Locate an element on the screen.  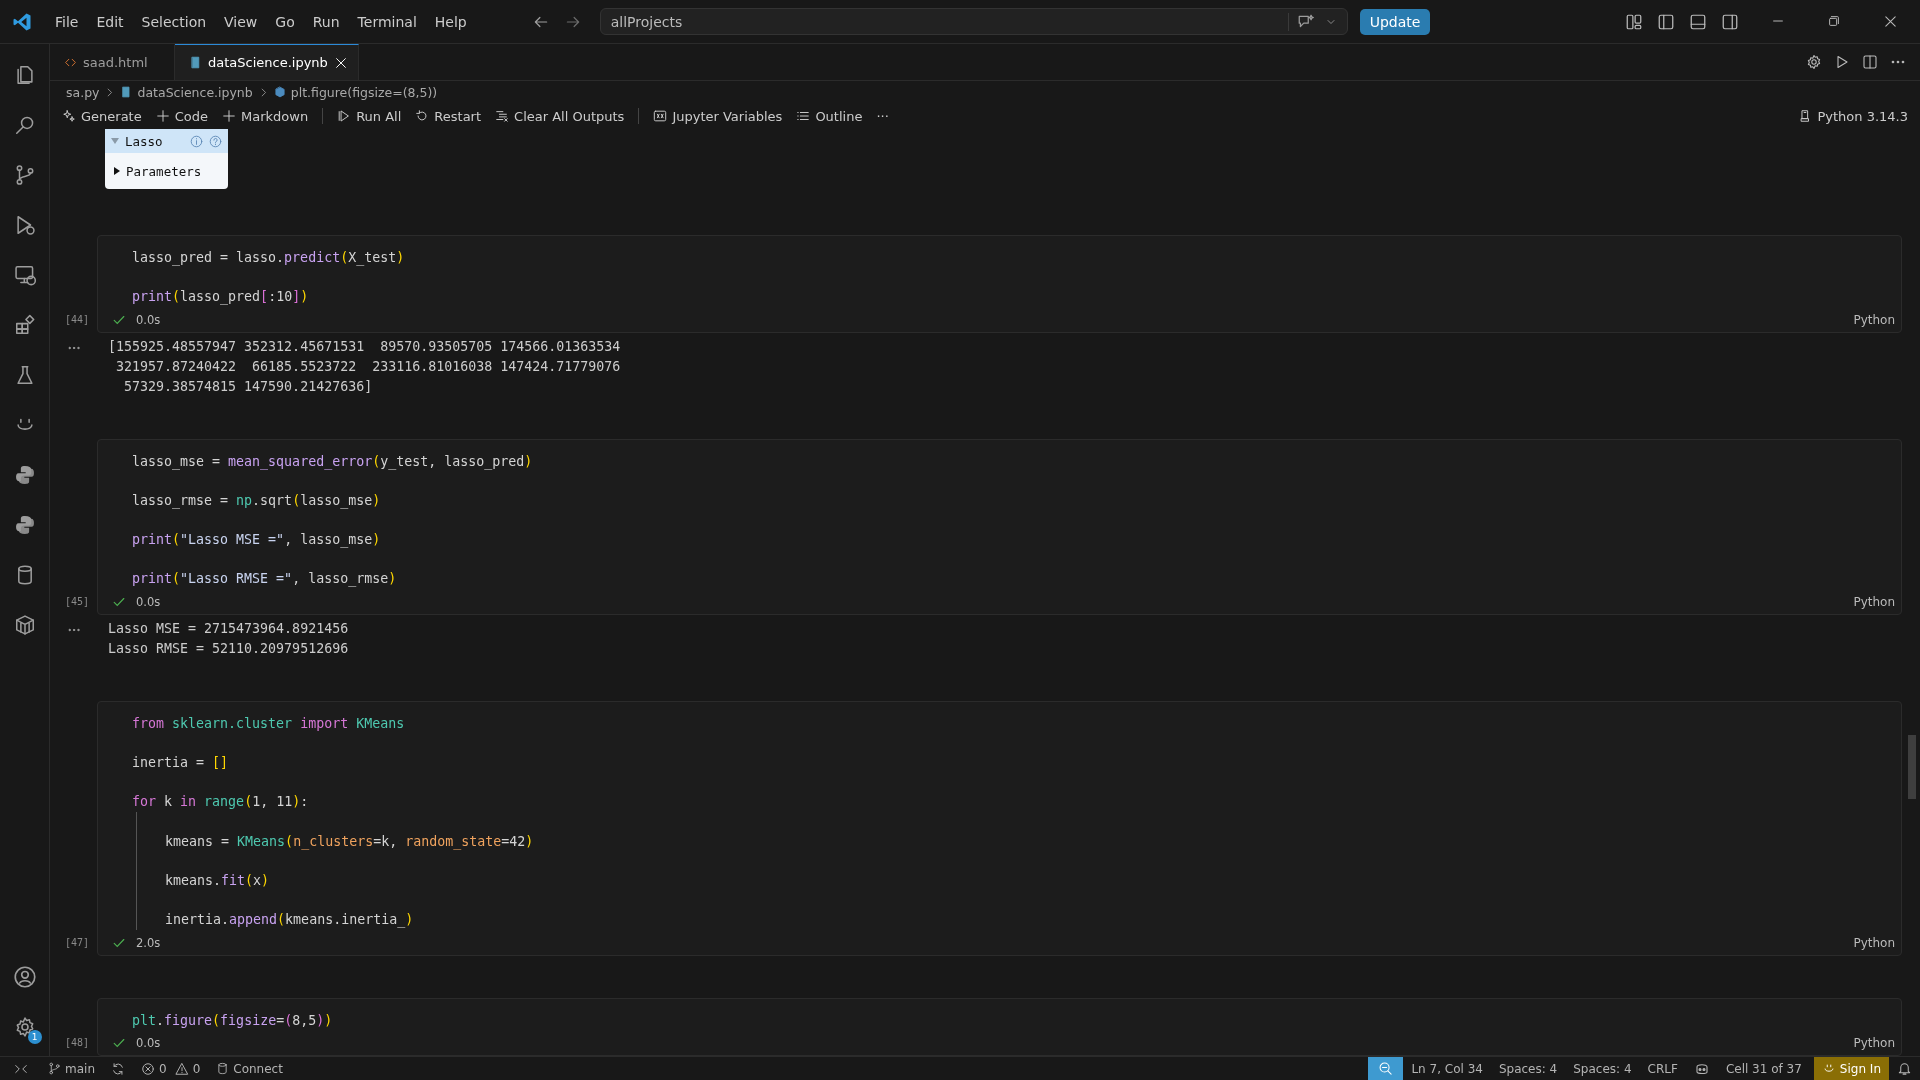
status-item: CRLF is located at coordinates (1662, 1068).